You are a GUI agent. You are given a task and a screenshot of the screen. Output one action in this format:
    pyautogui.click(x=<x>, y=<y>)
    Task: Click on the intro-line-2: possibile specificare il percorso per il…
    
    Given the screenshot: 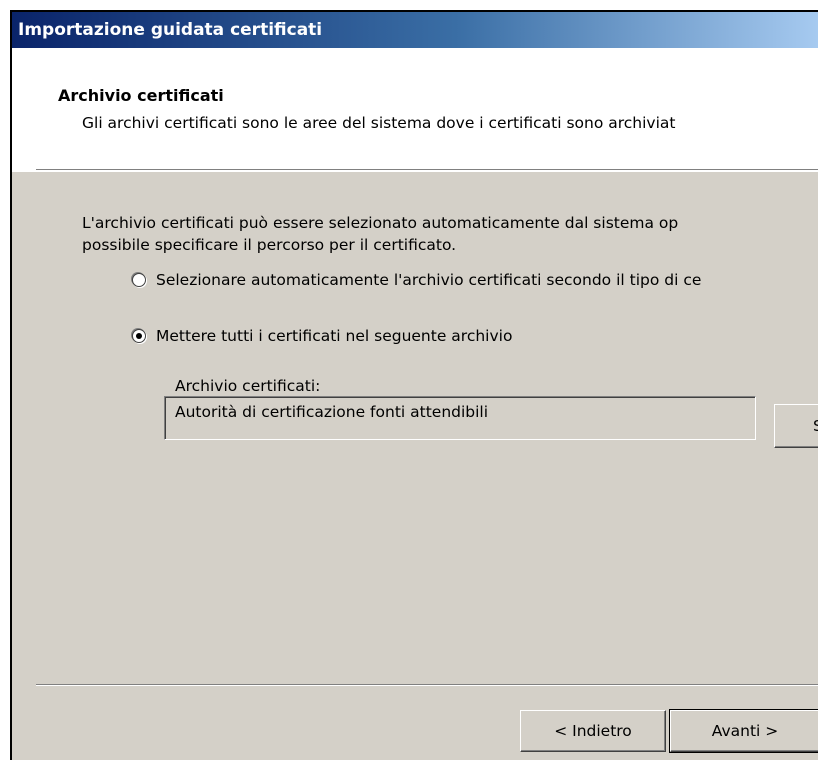 What is the action you would take?
    pyautogui.click(x=269, y=245)
    